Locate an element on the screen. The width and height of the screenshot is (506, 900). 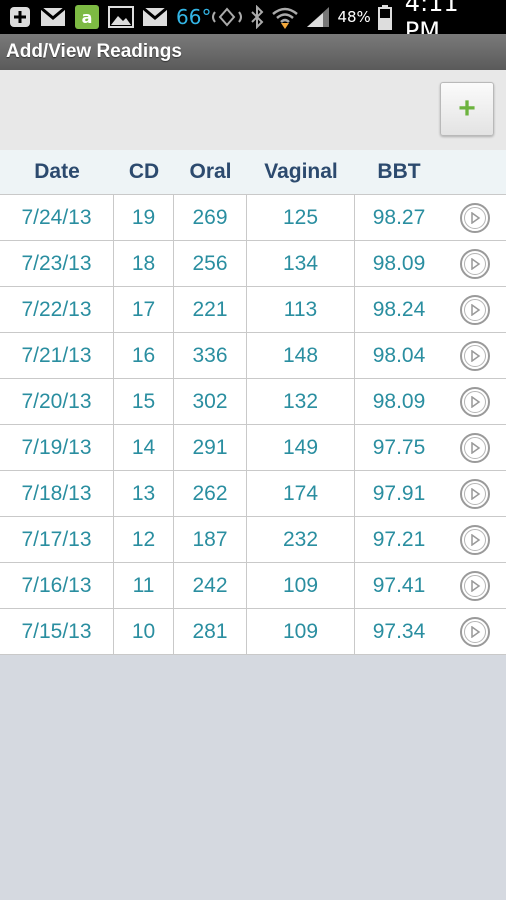
cell-oral: 221 is located at coordinates (210, 309).